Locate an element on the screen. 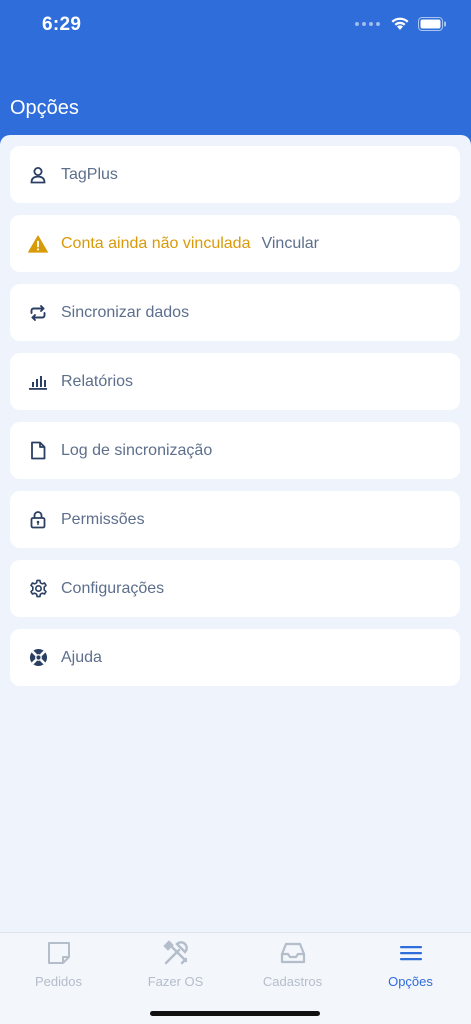 The image size is (471, 1024). account-warning-label: Conta ainda não vinculada is located at coordinates (156, 243).